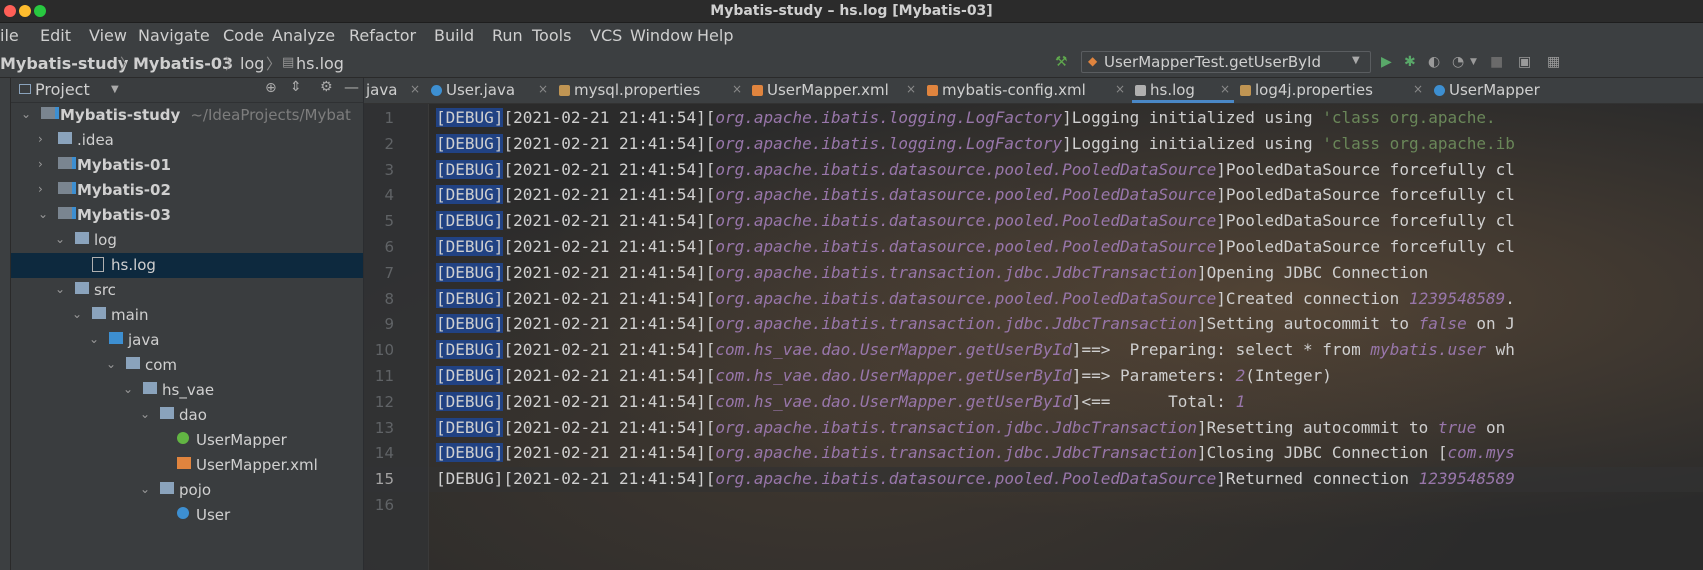 The height and width of the screenshot is (570, 1703). Describe the element at coordinates (1226, 62) in the screenshot. I see `run-configuration-select: ◆ UserMapperTest.getUserById ▼` at that location.